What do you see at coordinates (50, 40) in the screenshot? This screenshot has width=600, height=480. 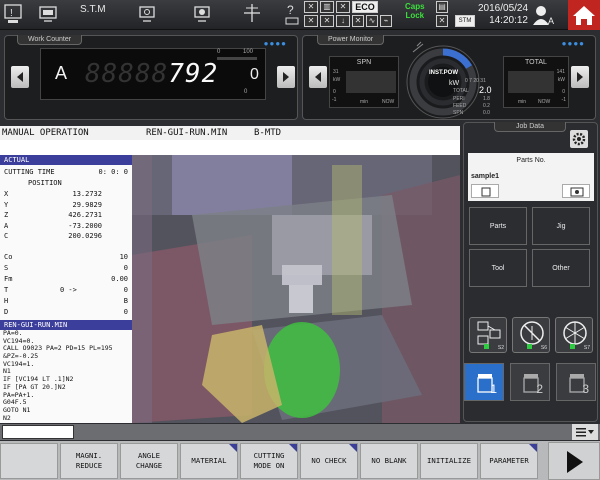 I see `work-counter-title: Work Counter` at bounding box center [50, 40].